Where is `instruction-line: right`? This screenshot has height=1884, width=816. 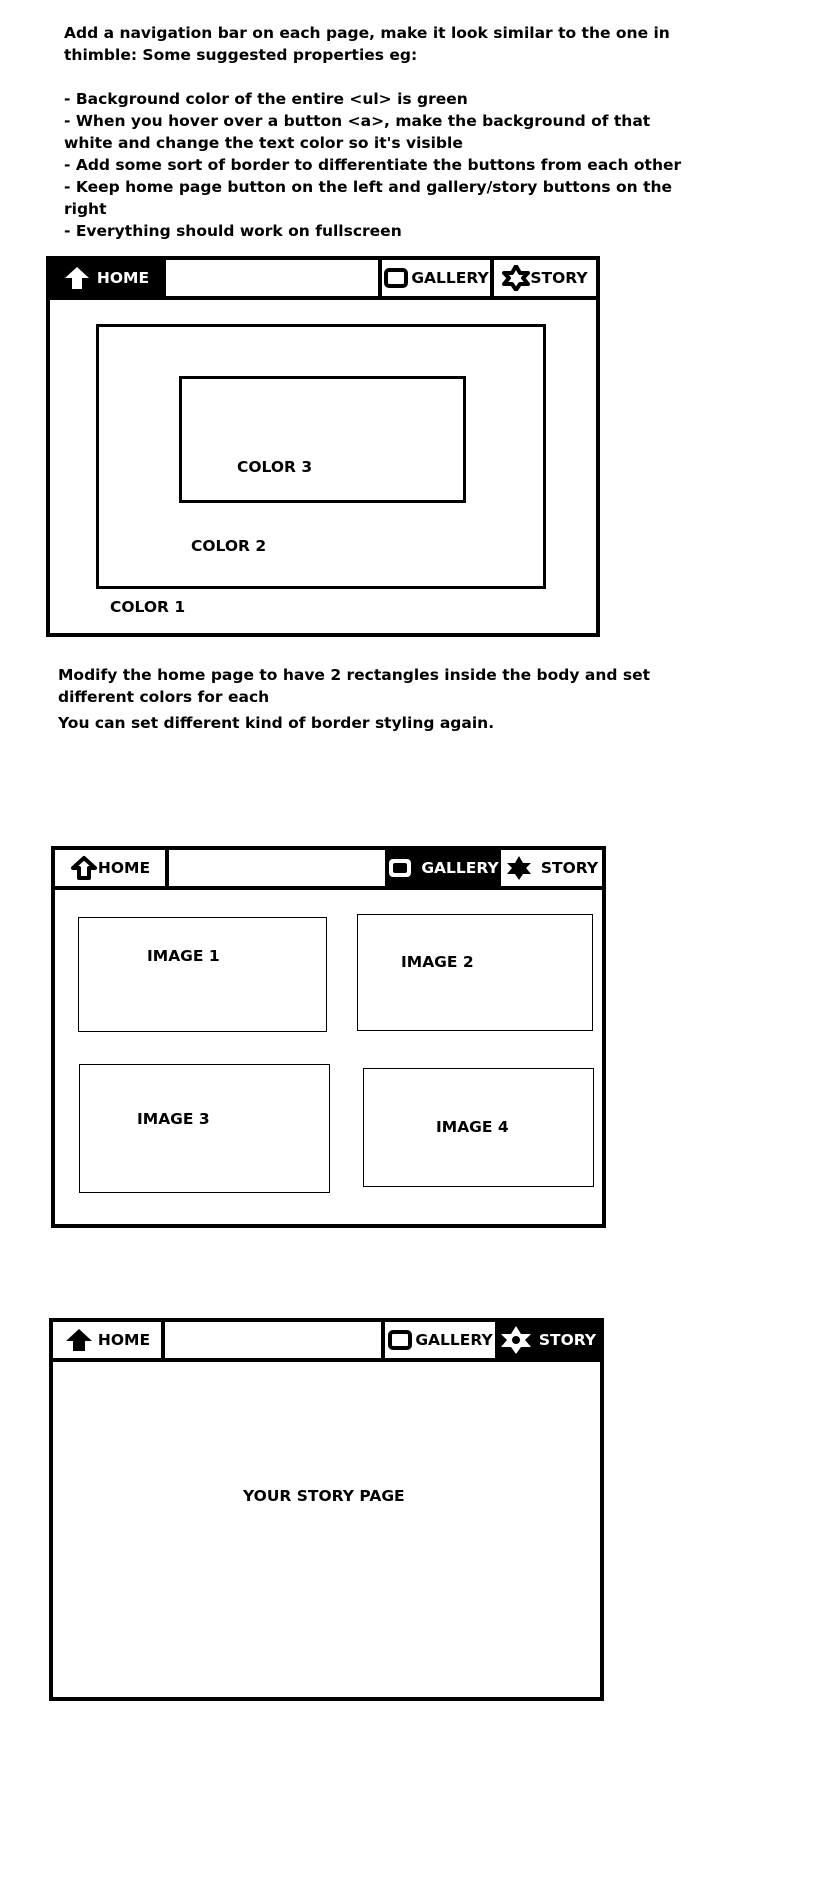
instruction-line: right is located at coordinates (85, 209).